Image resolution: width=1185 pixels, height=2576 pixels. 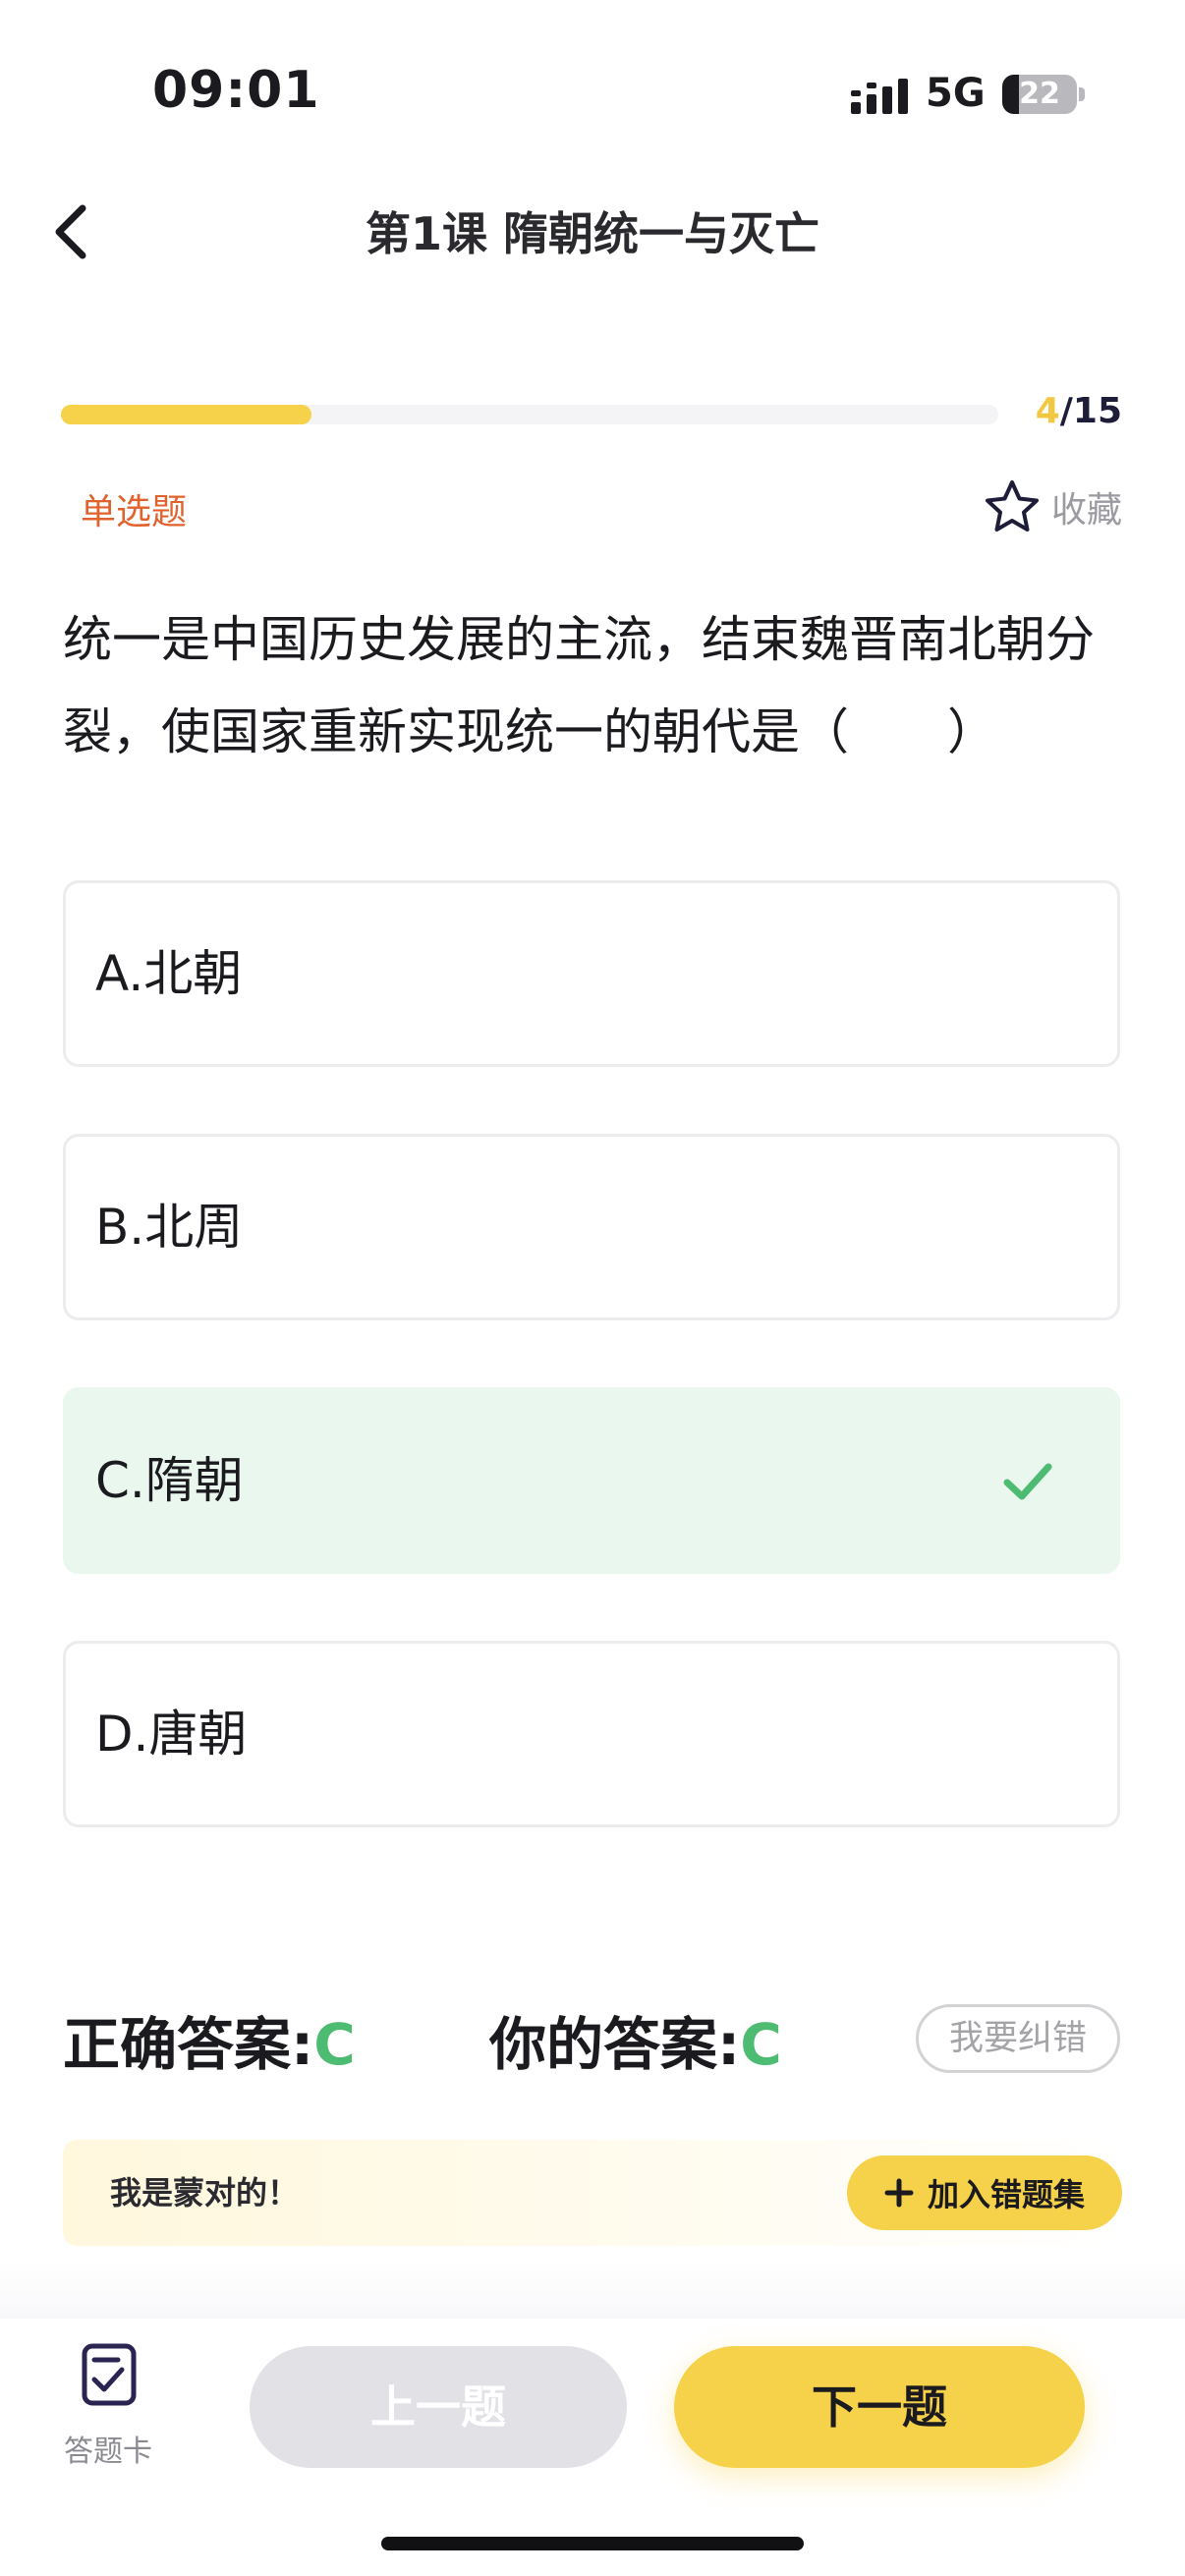 What do you see at coordinates (592, 1227) in the screenshot?
I see `option-b: B.北周` at bounding box center [592, 1227].